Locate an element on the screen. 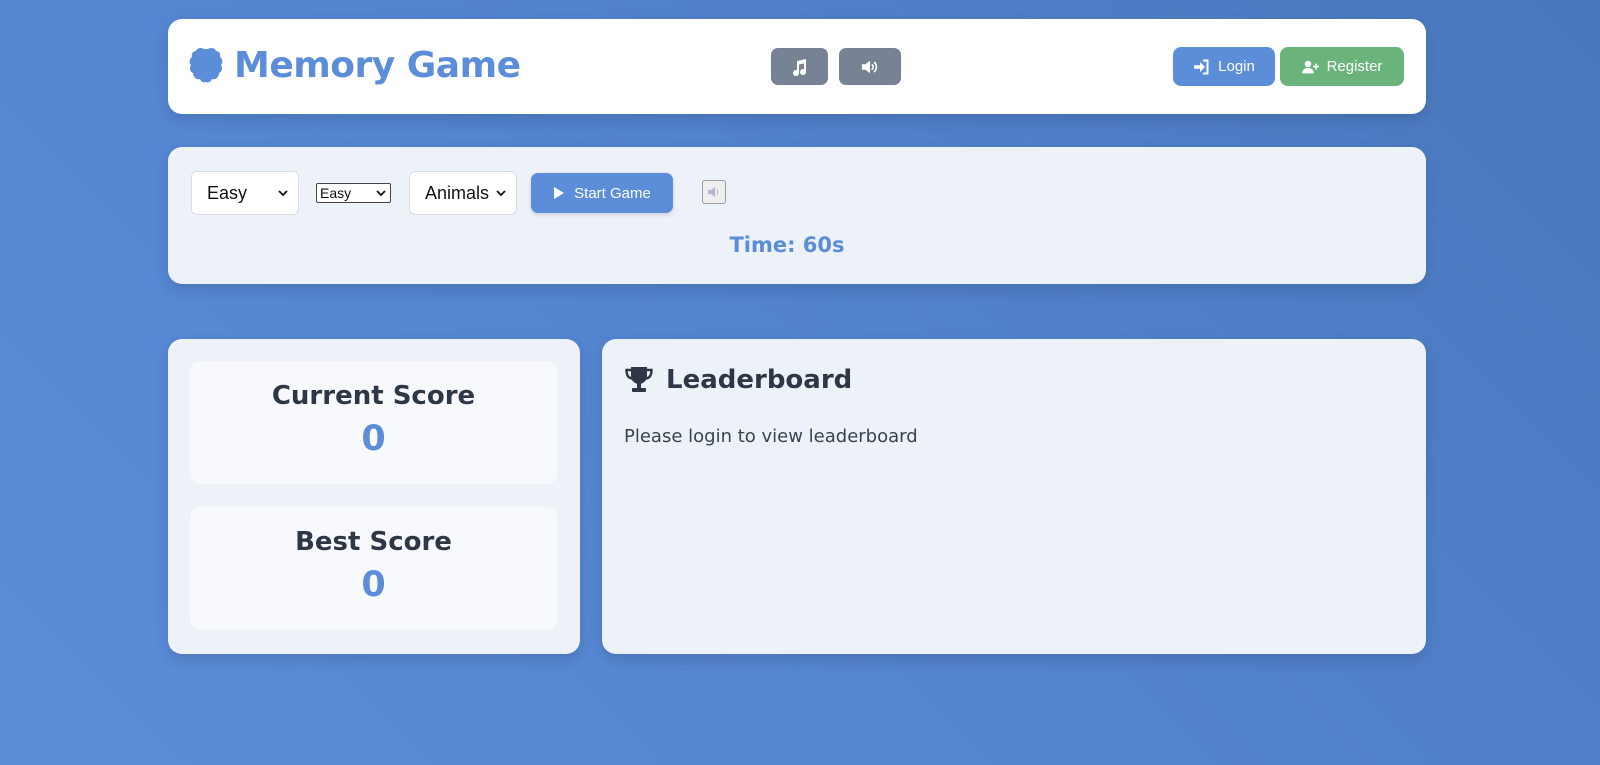 The image size is (1600, 765). leaderboard-message: Please login to view leaderboard is located at coordinates (771, 436).